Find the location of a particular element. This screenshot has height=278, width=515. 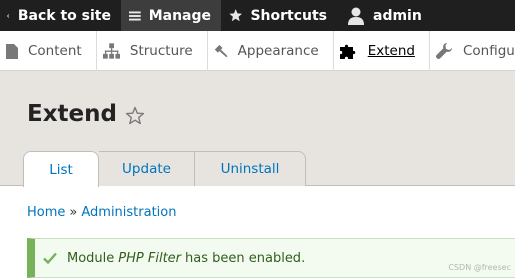

menu-item-content-label: Content is located at coordinates (55, 51).